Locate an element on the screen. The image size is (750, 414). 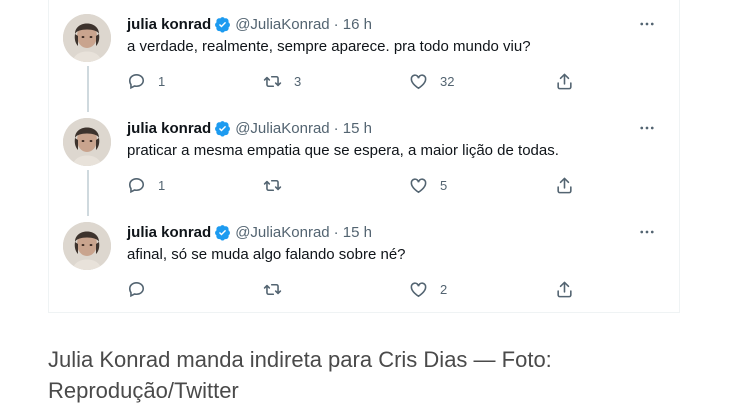
tweet-actions: 2 is located at coordinates (353, 292).